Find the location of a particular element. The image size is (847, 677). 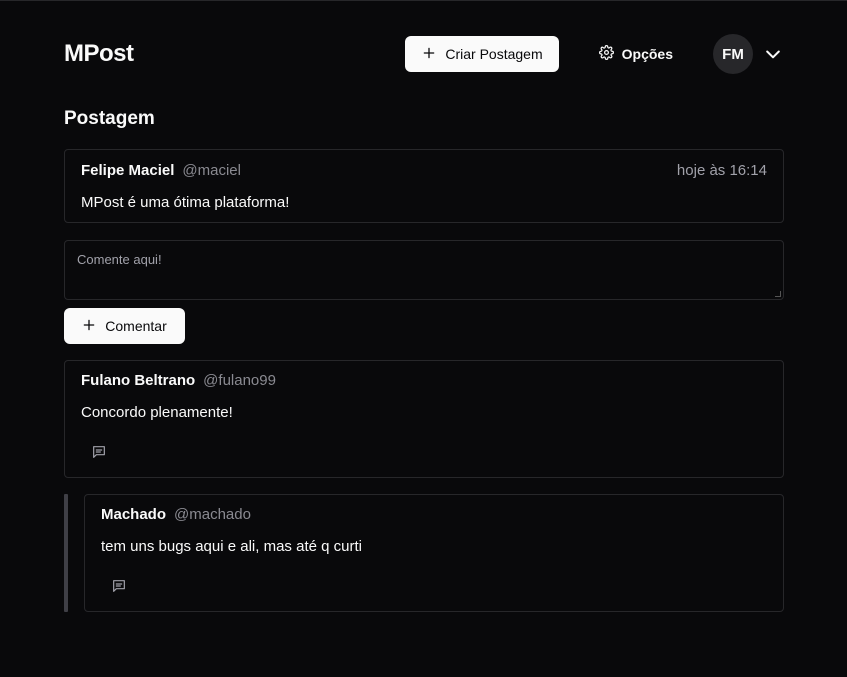

comment-author: Fulano Beltrano is located at coordinates (138, 380).